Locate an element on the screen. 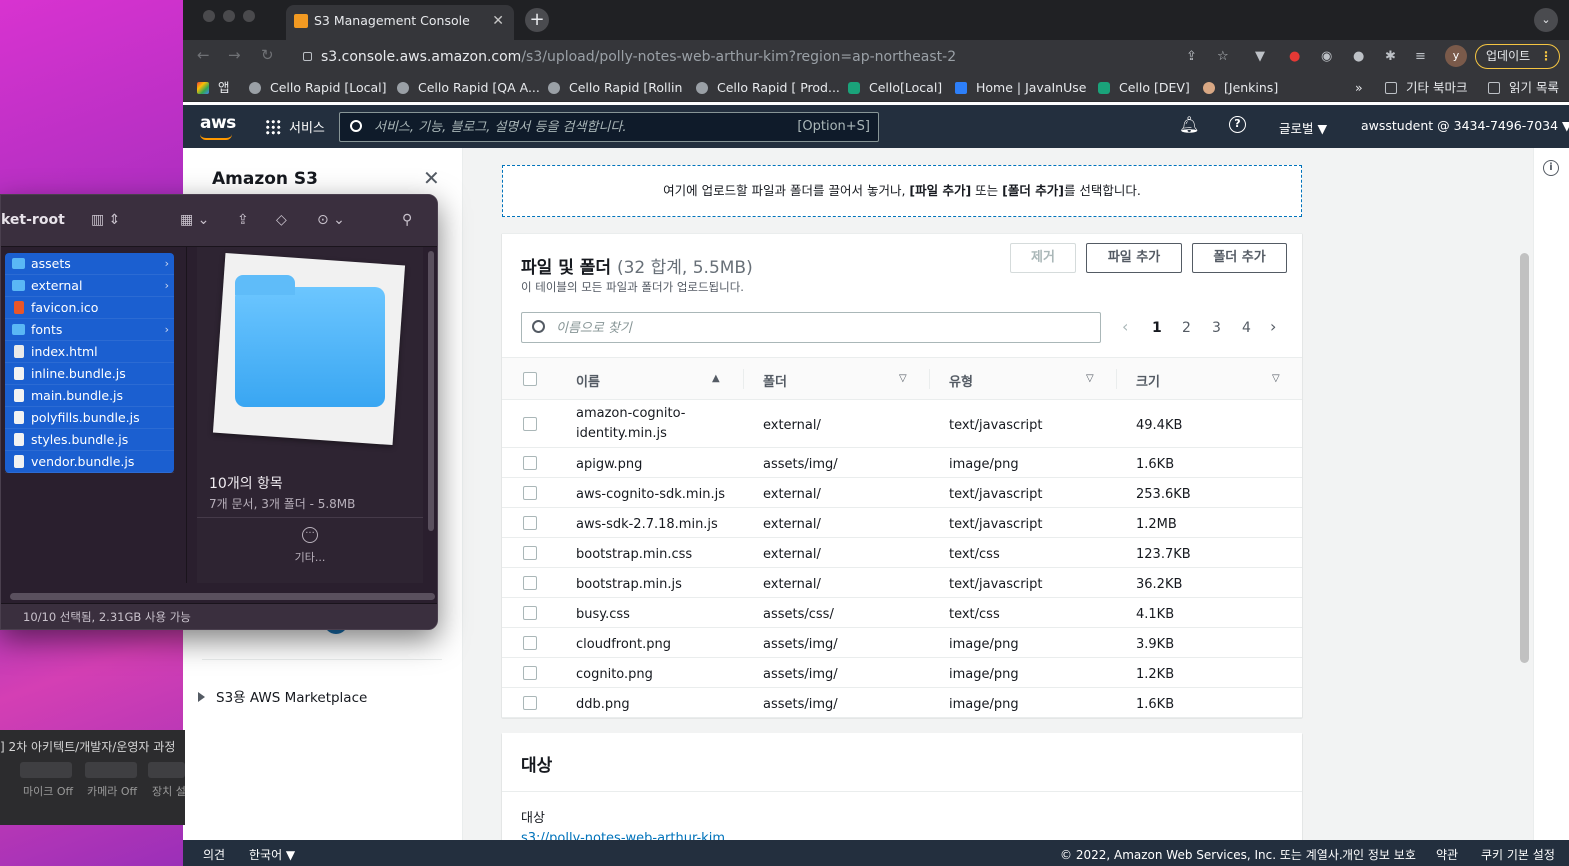  destination-link: s3://polly-notes-web-arthur-kim is located at coordinates (623, 835).